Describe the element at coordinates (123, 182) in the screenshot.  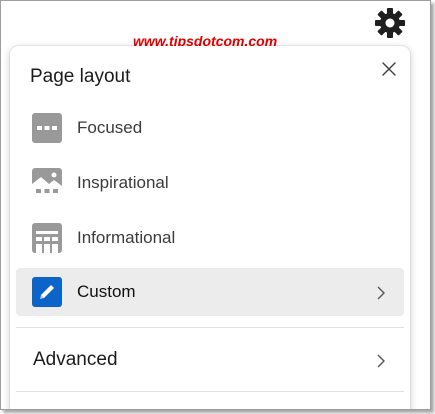
I see `layout-option-label: Inspirational` at that location.